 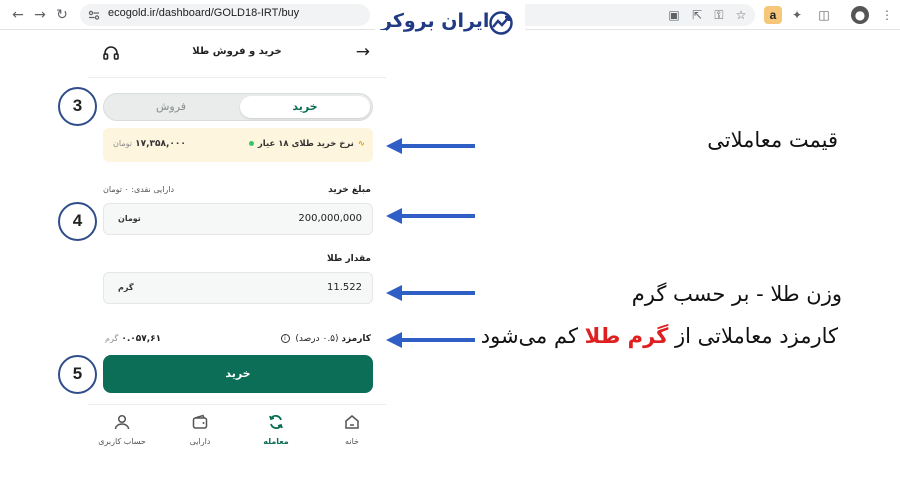 I want to click on annotation-fee-suffix: کم می‌شود, so click(x=529, y=336).